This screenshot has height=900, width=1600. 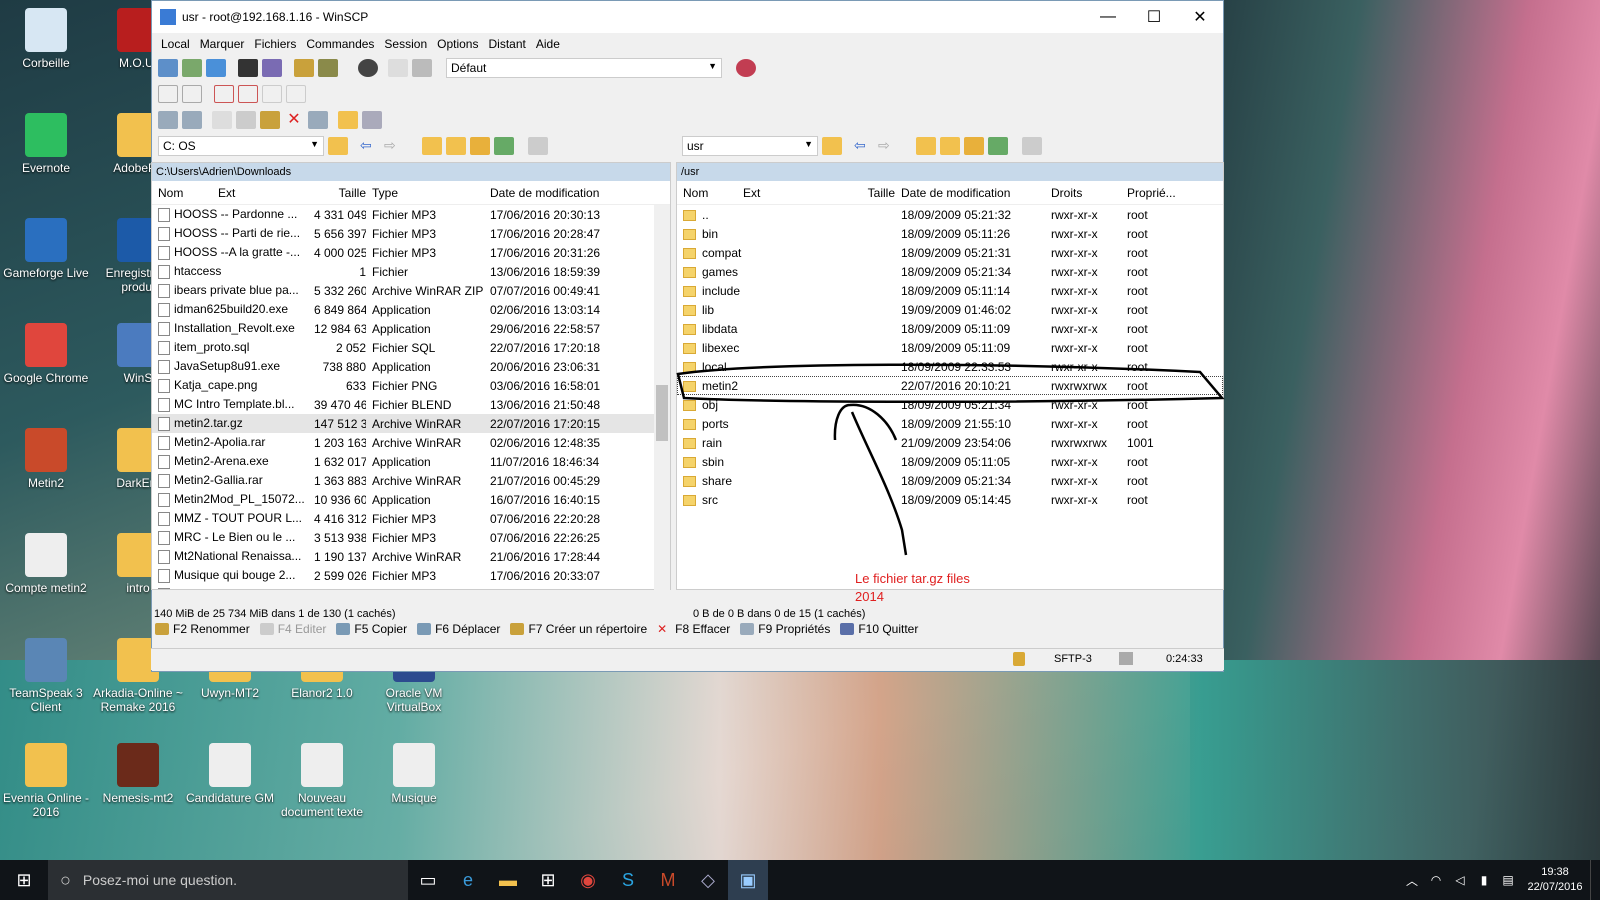 I want to click on create-dir-button: F7 Créer un répertoire, so click(x=578, y=629).